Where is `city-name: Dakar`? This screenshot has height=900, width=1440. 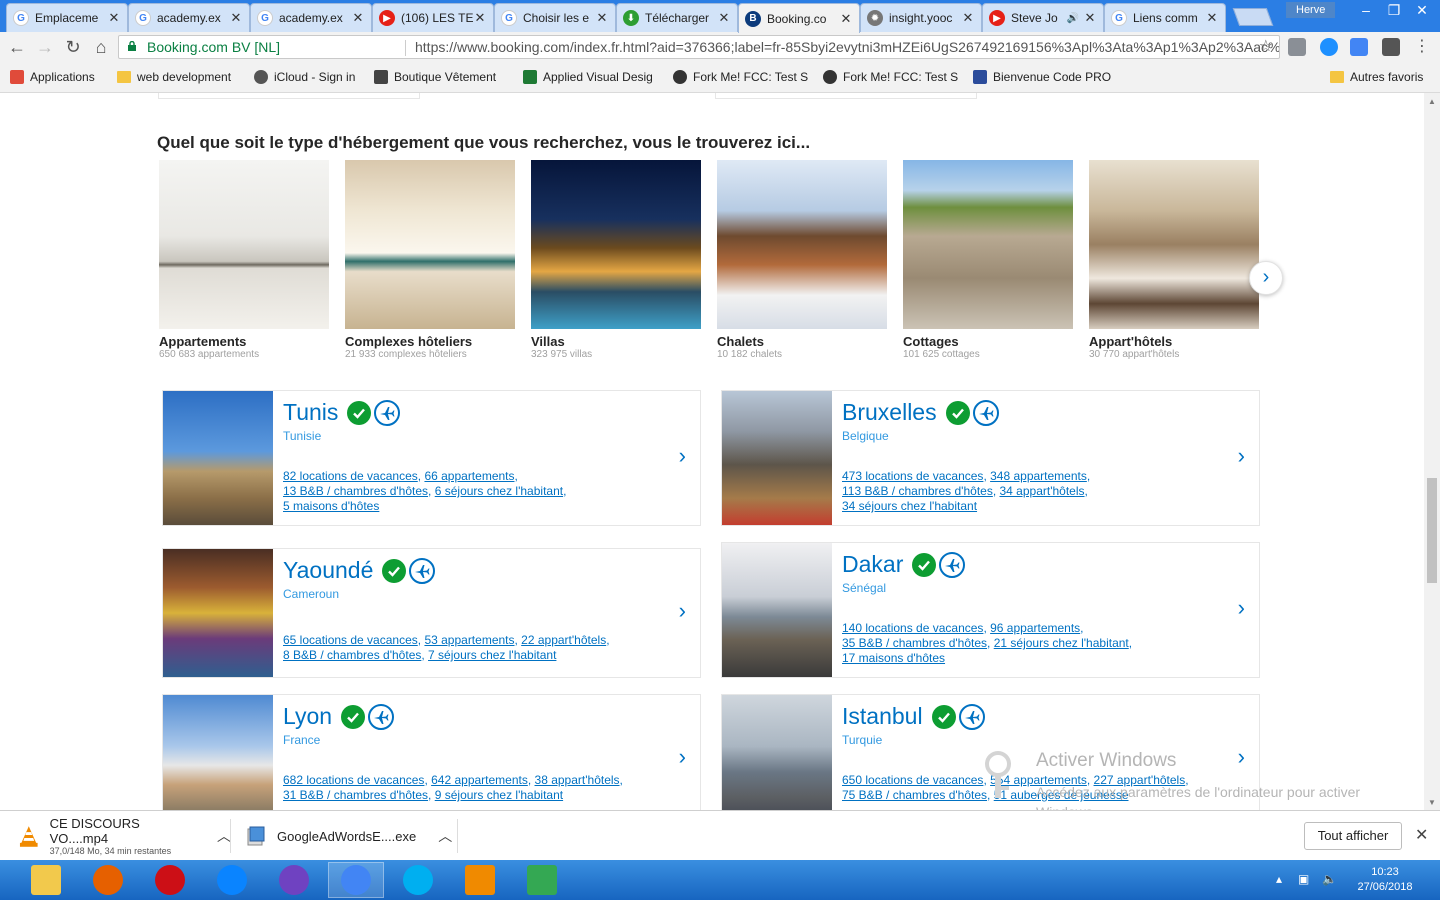 city-name: Dakar is located at coordinates (872, 564).